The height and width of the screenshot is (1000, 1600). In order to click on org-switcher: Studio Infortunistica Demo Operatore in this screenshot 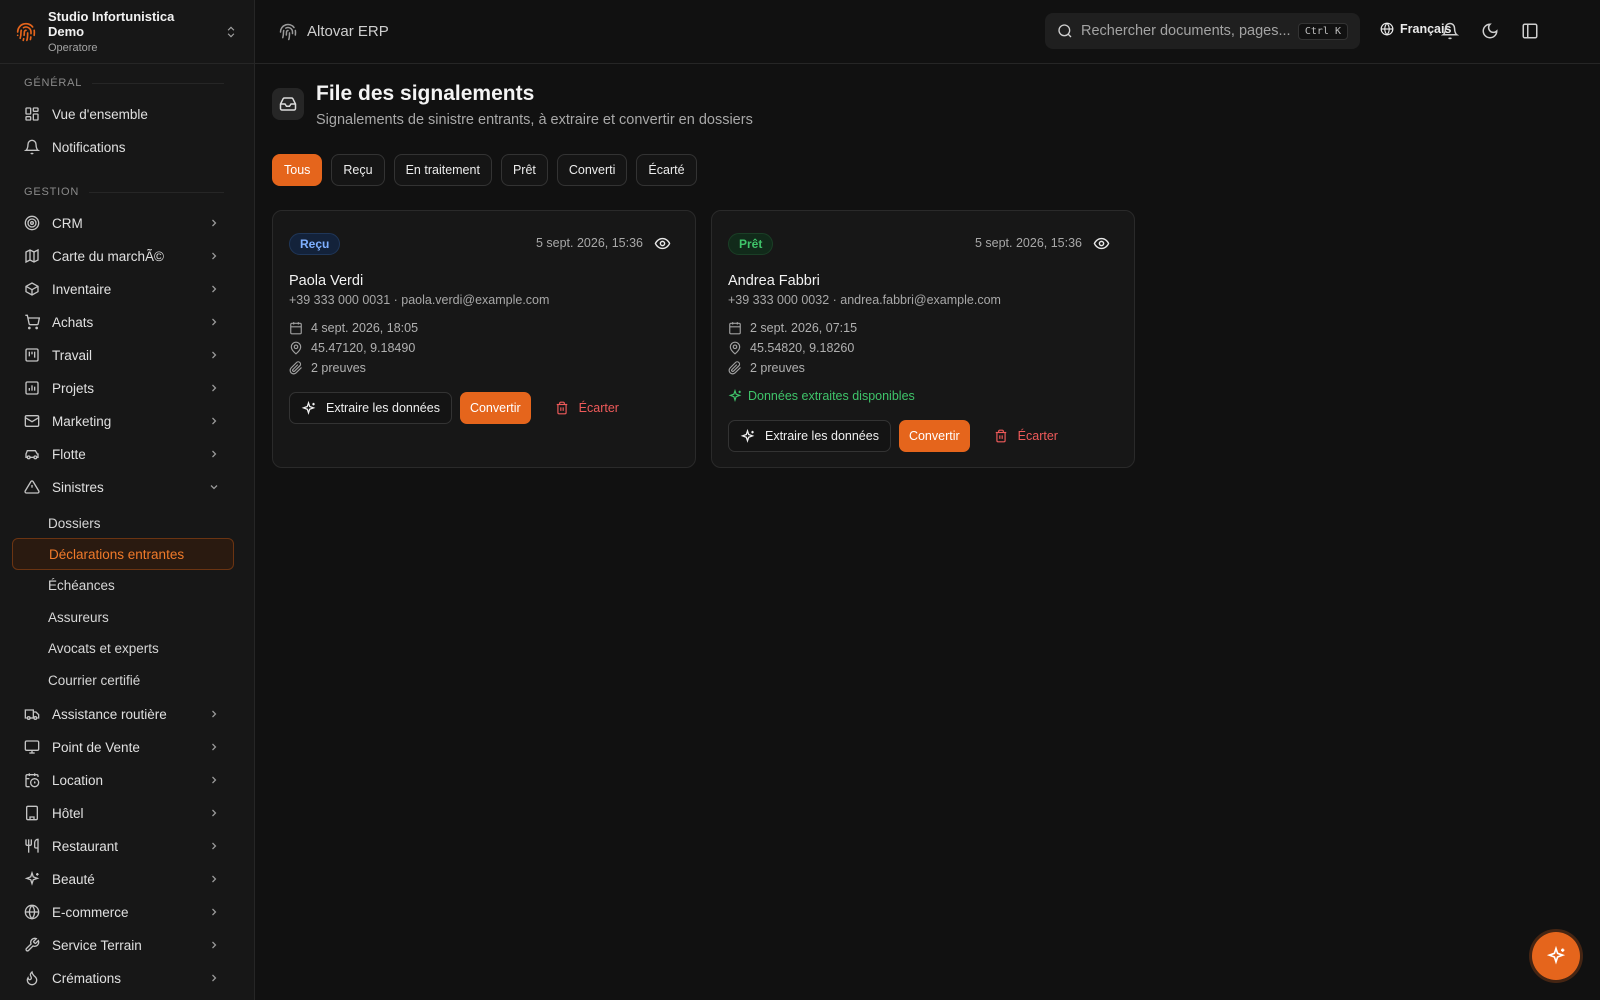, I will do `click(127, 32)`.